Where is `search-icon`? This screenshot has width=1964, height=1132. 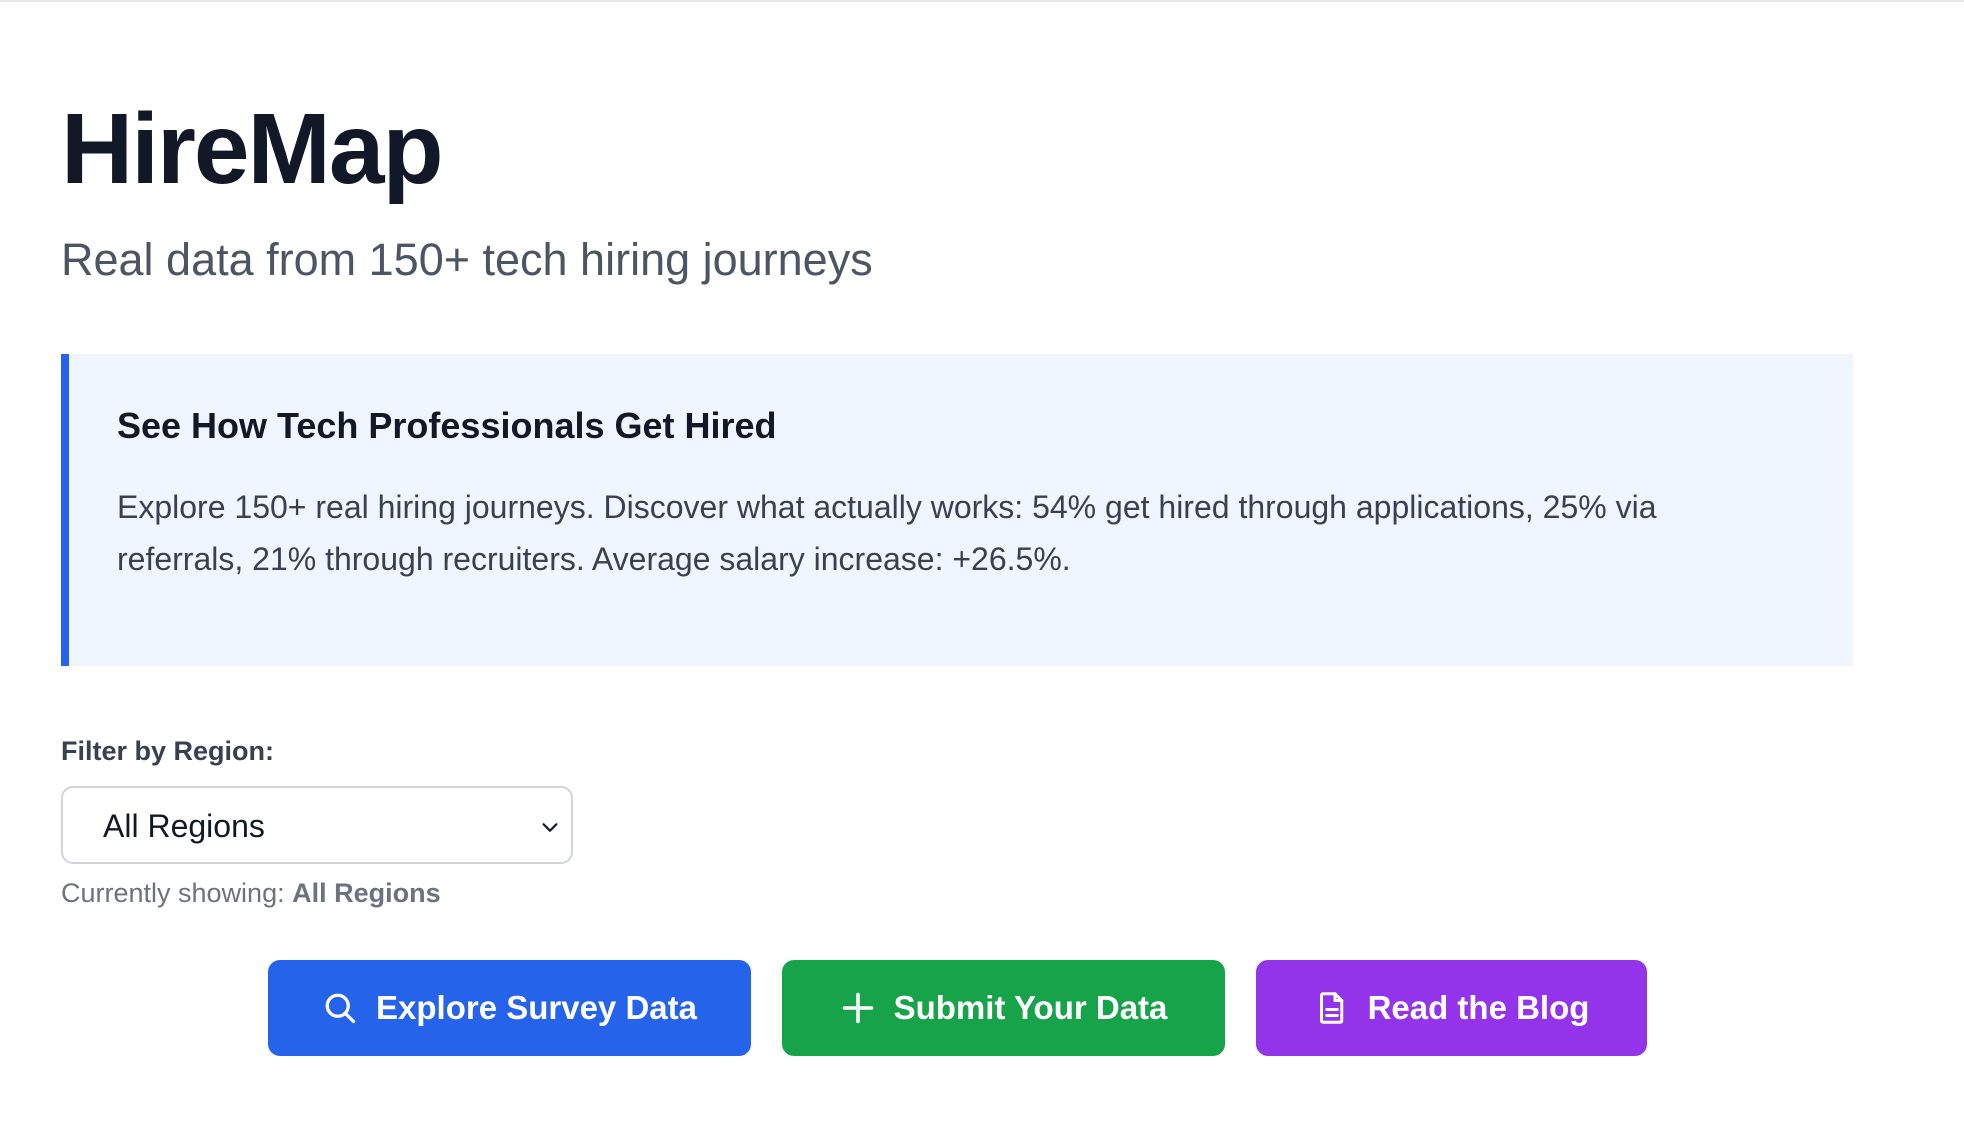
search-icon is located at coordinates (340, 1008).